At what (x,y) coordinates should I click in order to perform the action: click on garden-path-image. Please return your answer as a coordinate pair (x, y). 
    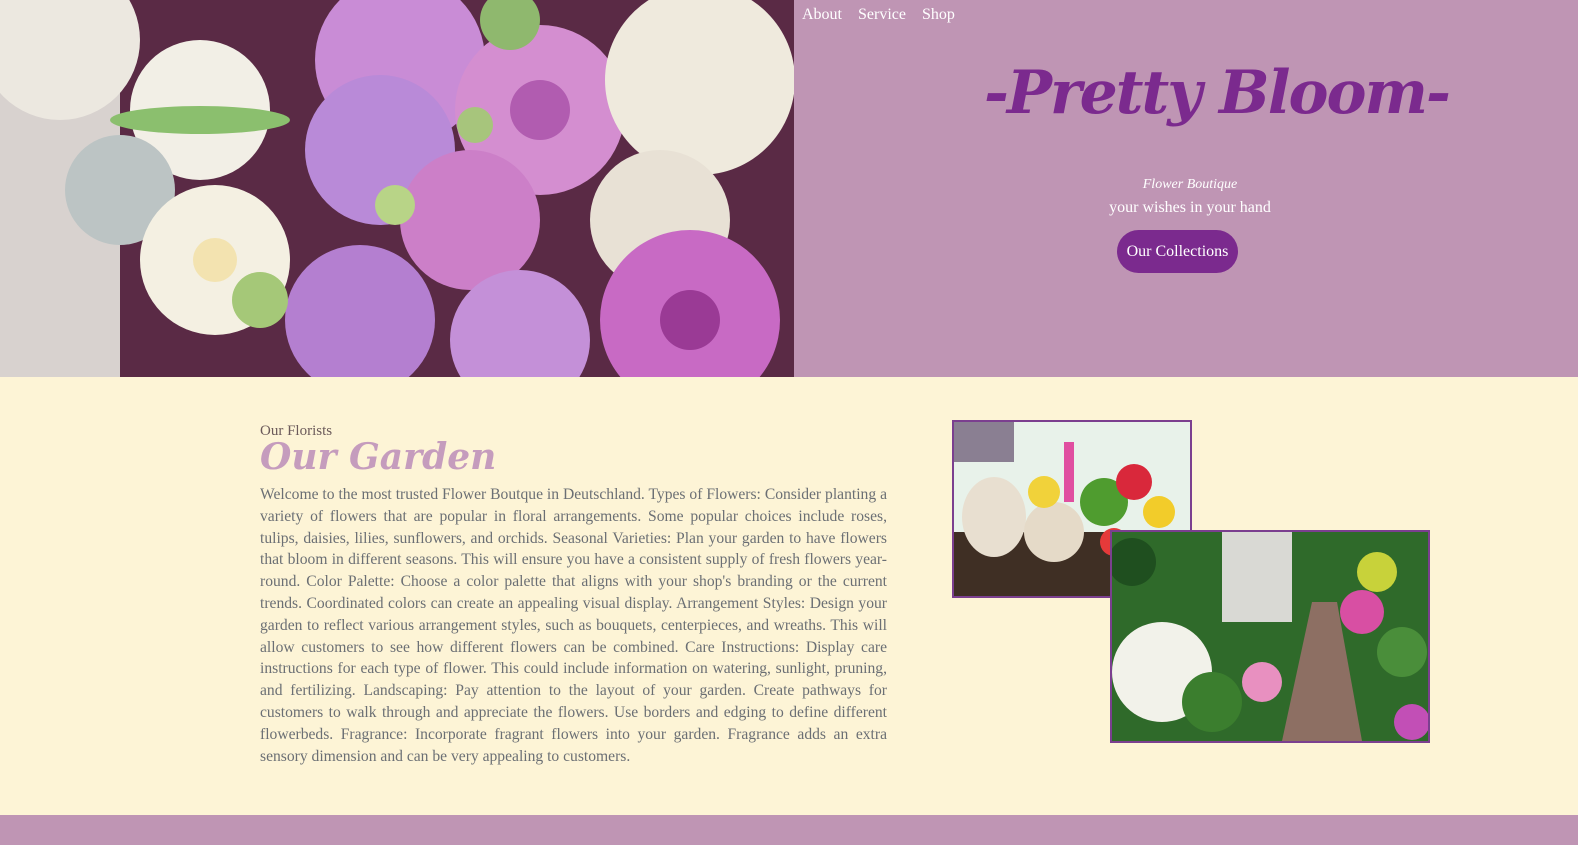
    Looking at the image, I should click on (1270, 636).